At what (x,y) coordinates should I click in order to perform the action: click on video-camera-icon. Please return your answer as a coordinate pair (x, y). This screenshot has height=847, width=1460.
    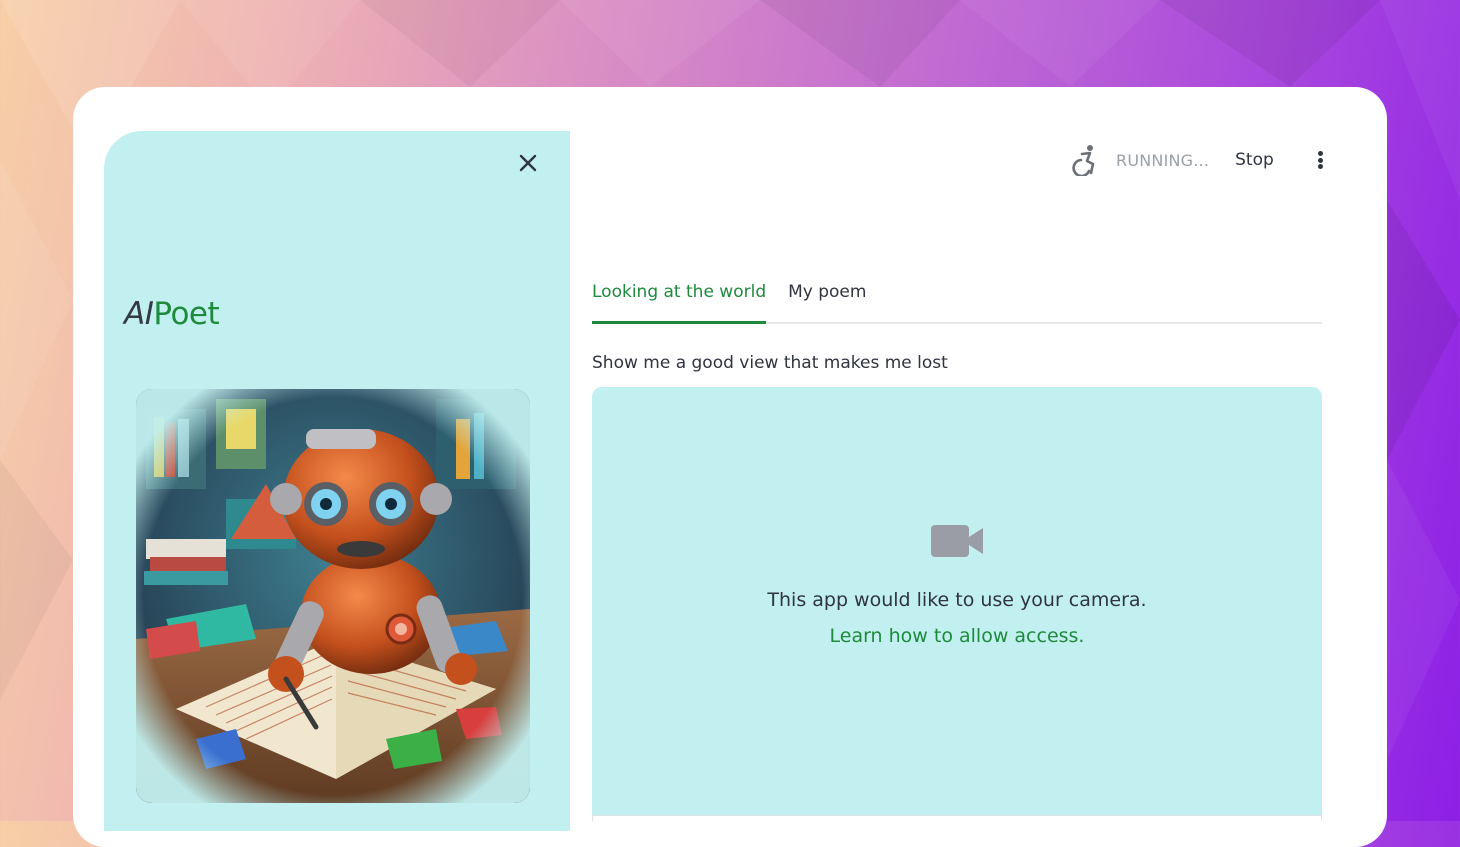
    Looking at the image, I should click on (957, 541).